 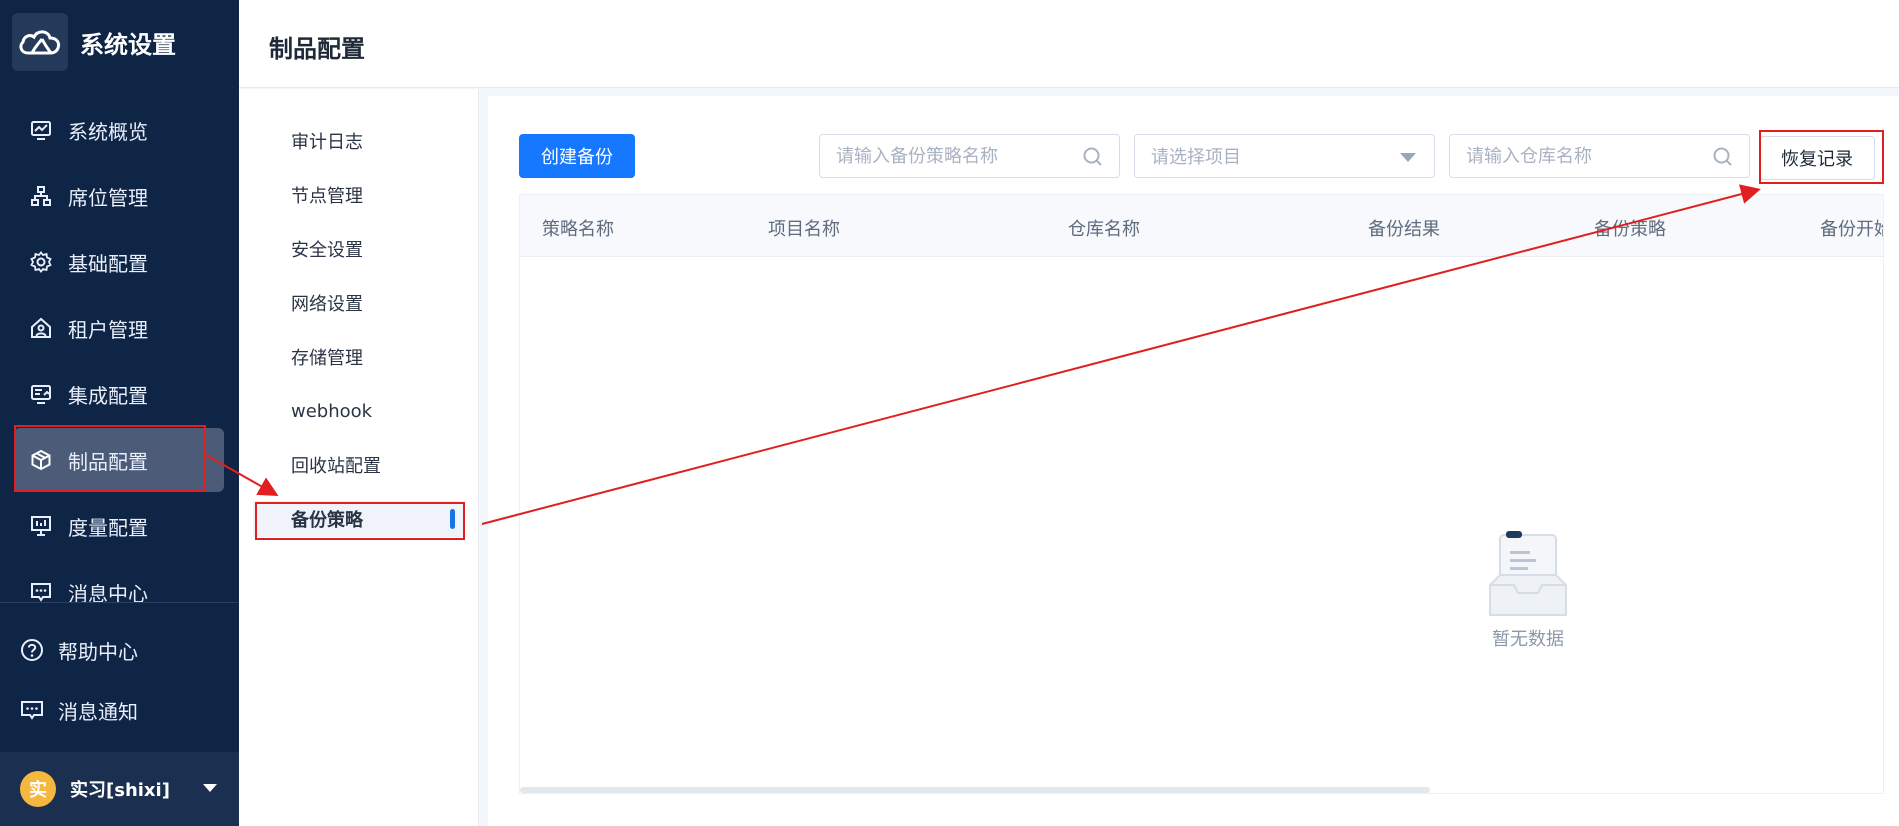 What do you see at coordinates (108, 263) in the screenshot?
I see `sidebar-item-label: 基础配置` at bounding box center [108, 263].